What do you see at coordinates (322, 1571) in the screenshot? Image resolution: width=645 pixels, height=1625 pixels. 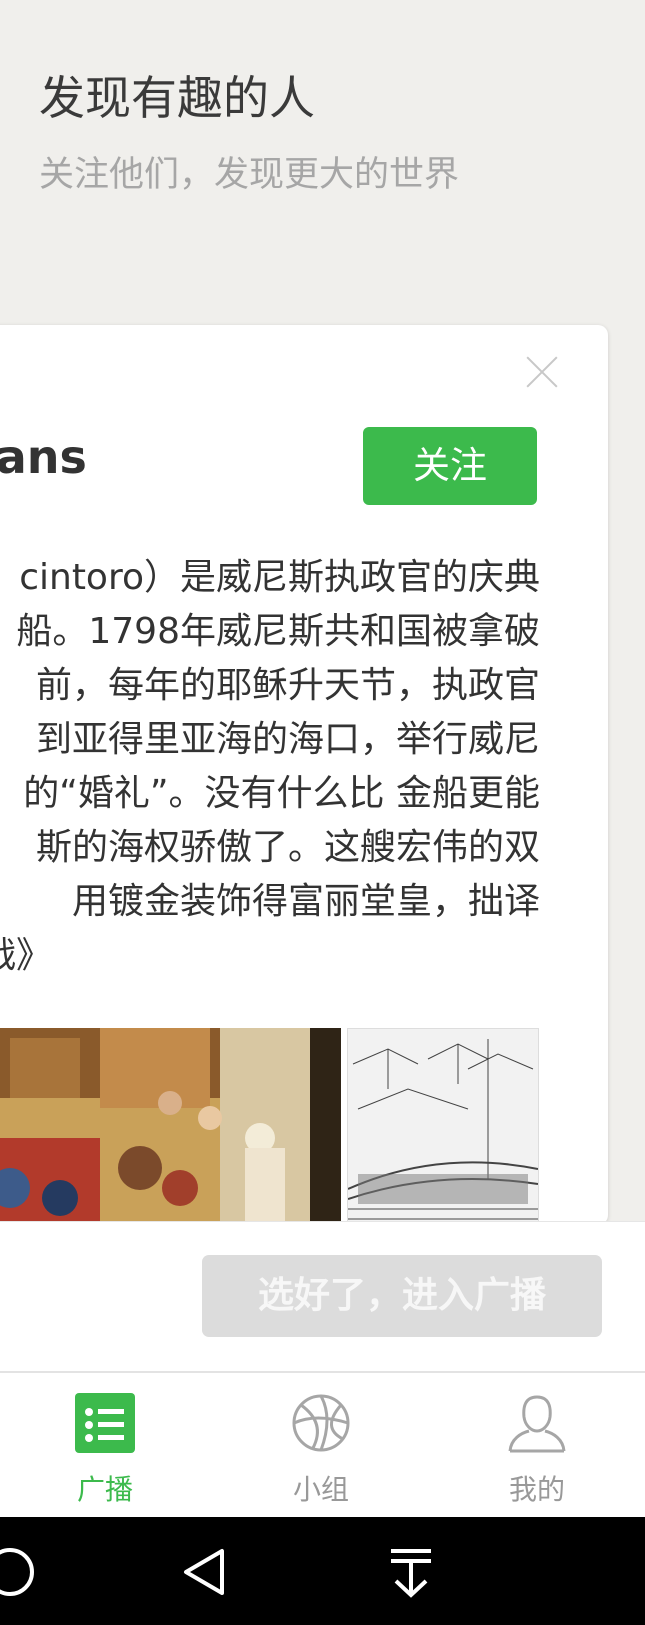 I see `system-nav-bar` at bounding box center [322, 1571].